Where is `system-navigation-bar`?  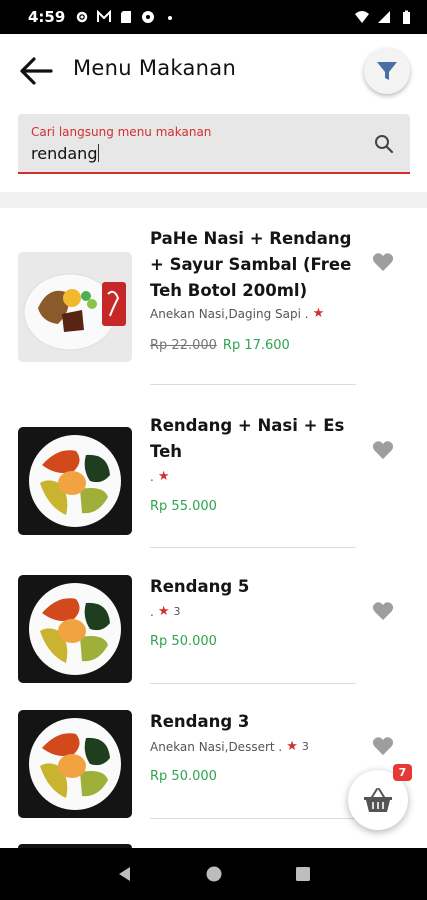 system-navigation-bar is located at coordinates (213, 874).